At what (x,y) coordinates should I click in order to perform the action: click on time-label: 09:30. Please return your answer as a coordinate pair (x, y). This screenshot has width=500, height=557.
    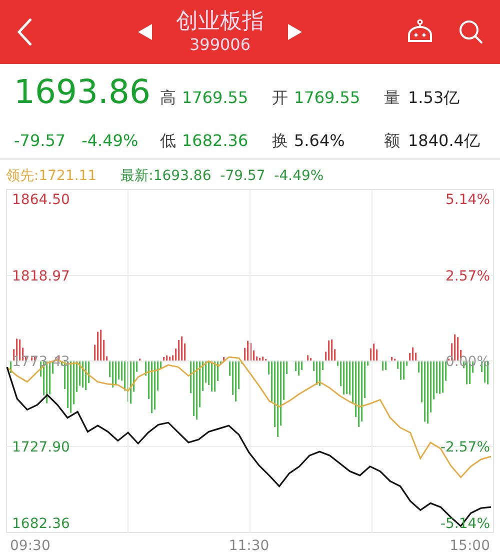
    Looking at the image, I should click on (30, 546).